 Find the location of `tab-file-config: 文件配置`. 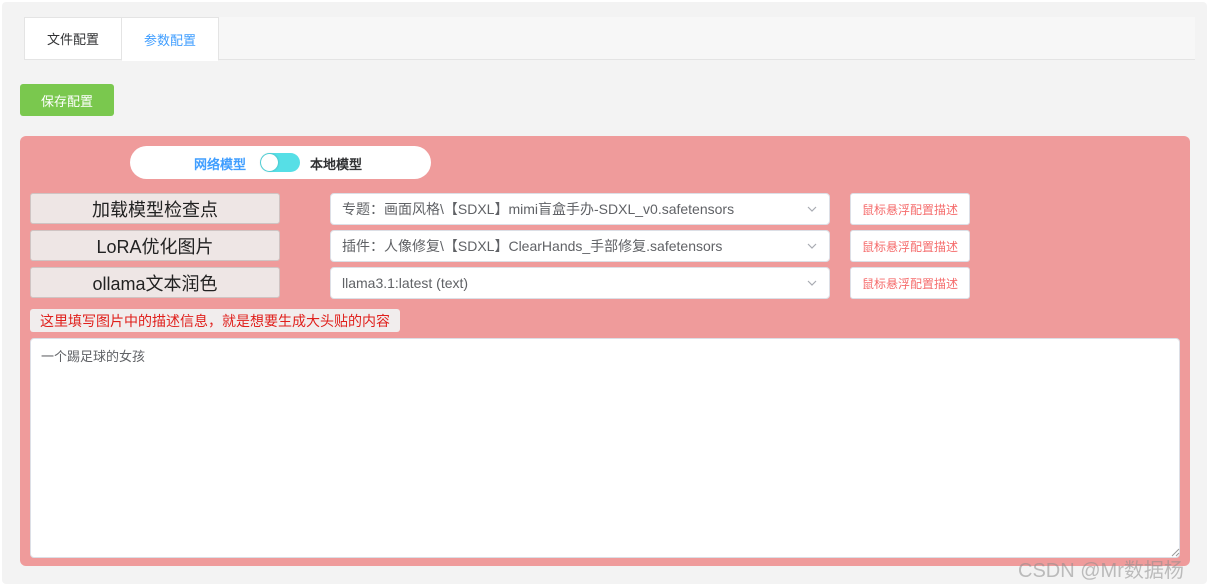

tab-file-config: 文件配置 is located at coordinates (73, 38).